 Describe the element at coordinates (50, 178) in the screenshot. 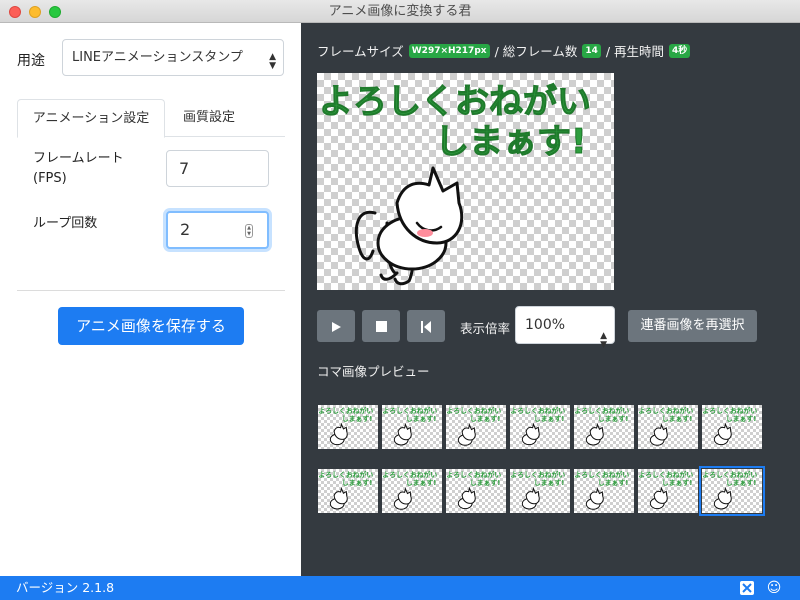

I see `fps-label-line2: (FPS)` at that location.